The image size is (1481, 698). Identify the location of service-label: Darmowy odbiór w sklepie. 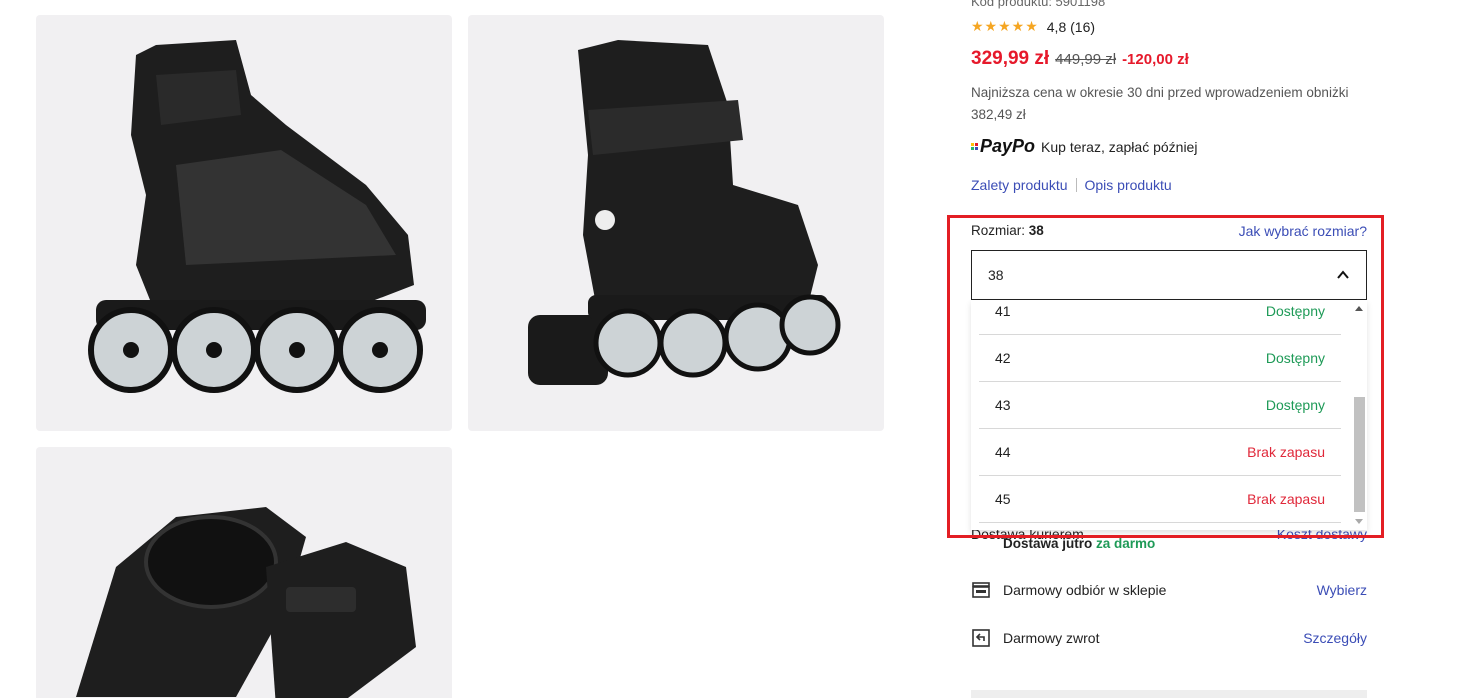
(1085, 590).